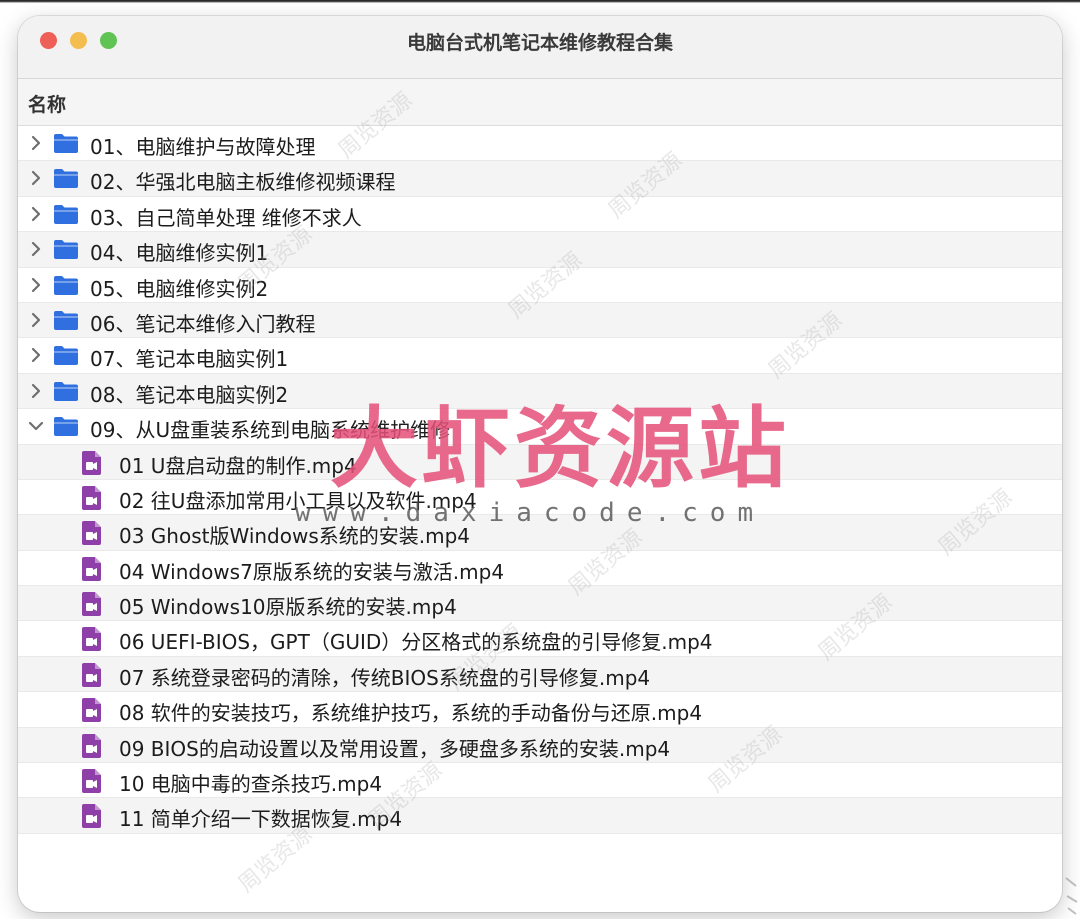 The image size is (1080, 919). Describe the element at coordinates (179, 253) in the screenshot. I see `folder-name: 04、电脑维修实例1` at that location.